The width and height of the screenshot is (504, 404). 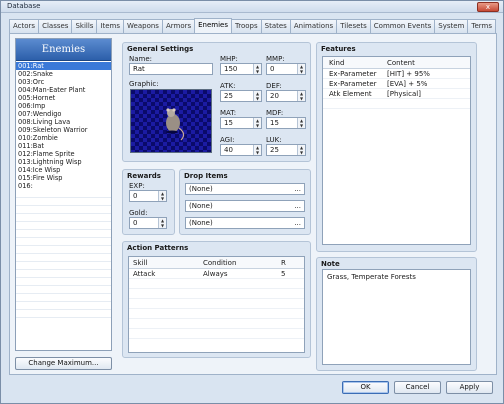 I want to click on exp-spinner: 0 ▲ ▼, so click(x=148, y=196).